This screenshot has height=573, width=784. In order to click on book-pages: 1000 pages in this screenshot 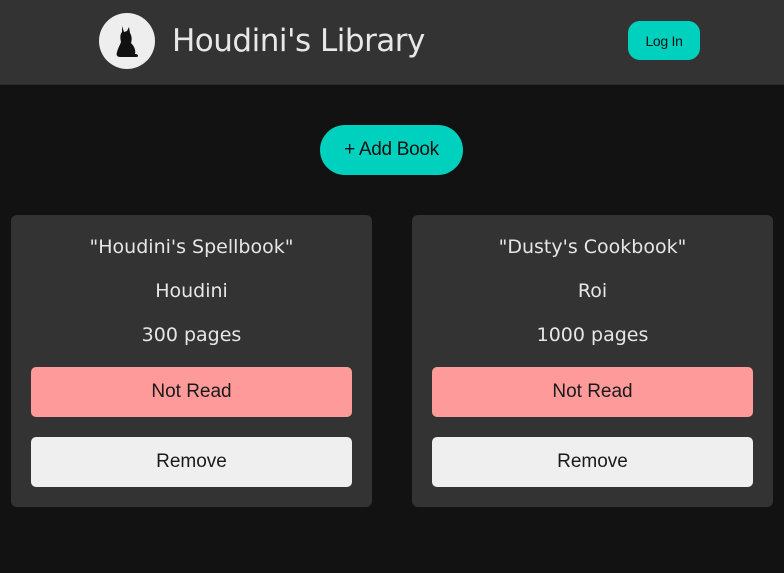, I will do `click(592, 335)`.